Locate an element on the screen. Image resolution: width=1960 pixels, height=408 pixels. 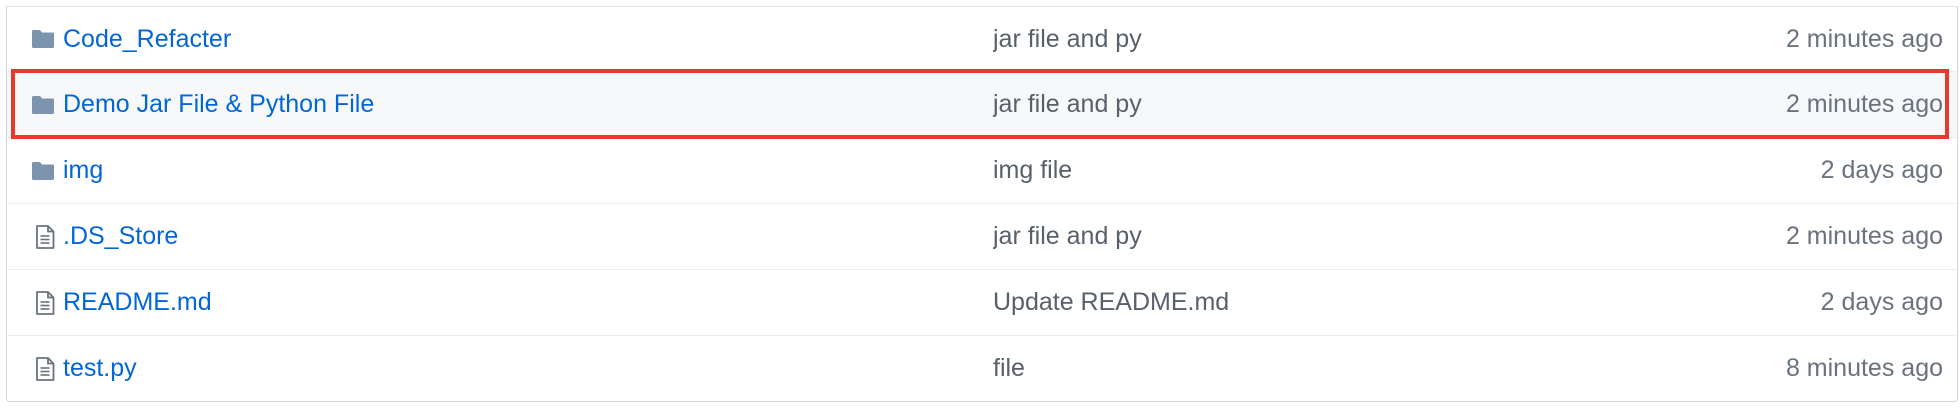
file-link: Code_Refacter is located at coordinates (147, 39).